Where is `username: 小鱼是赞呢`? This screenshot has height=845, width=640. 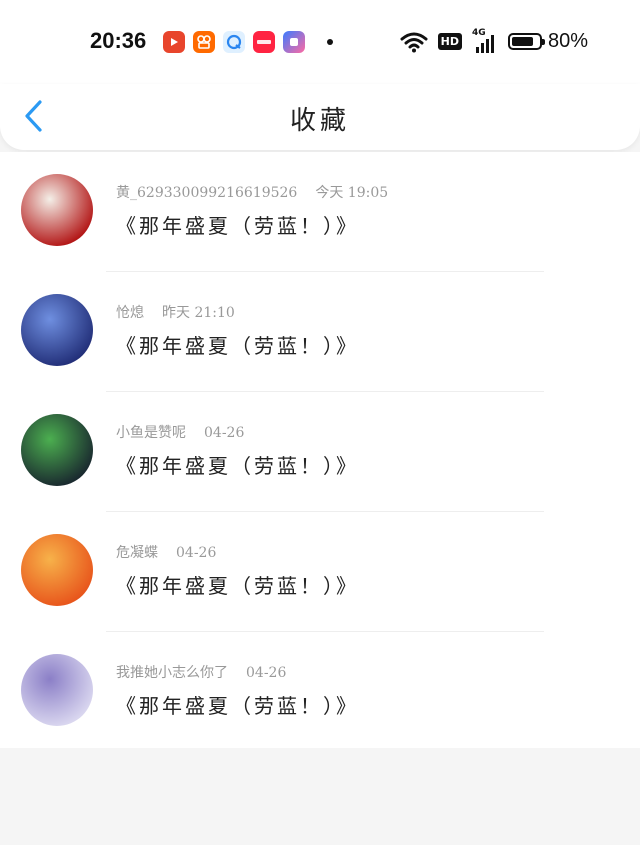
username: 小鱼是赞呢 is located at coordinates (151, 433).